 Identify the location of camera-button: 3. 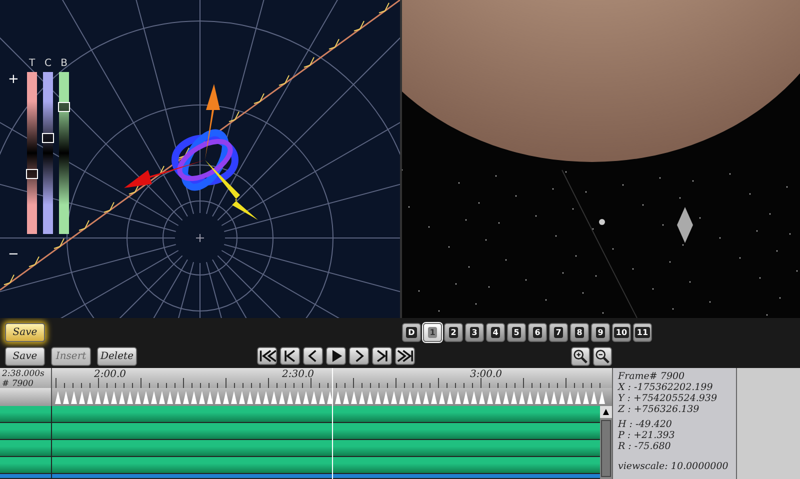
(474, 332).